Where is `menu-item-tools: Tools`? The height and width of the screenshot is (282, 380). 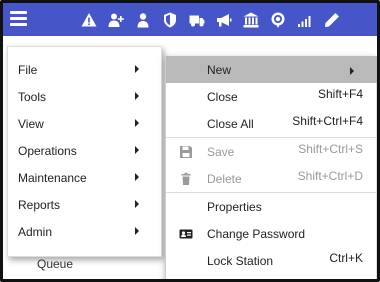 menu-item-tools: Tools is located at coordinates (85, 96).